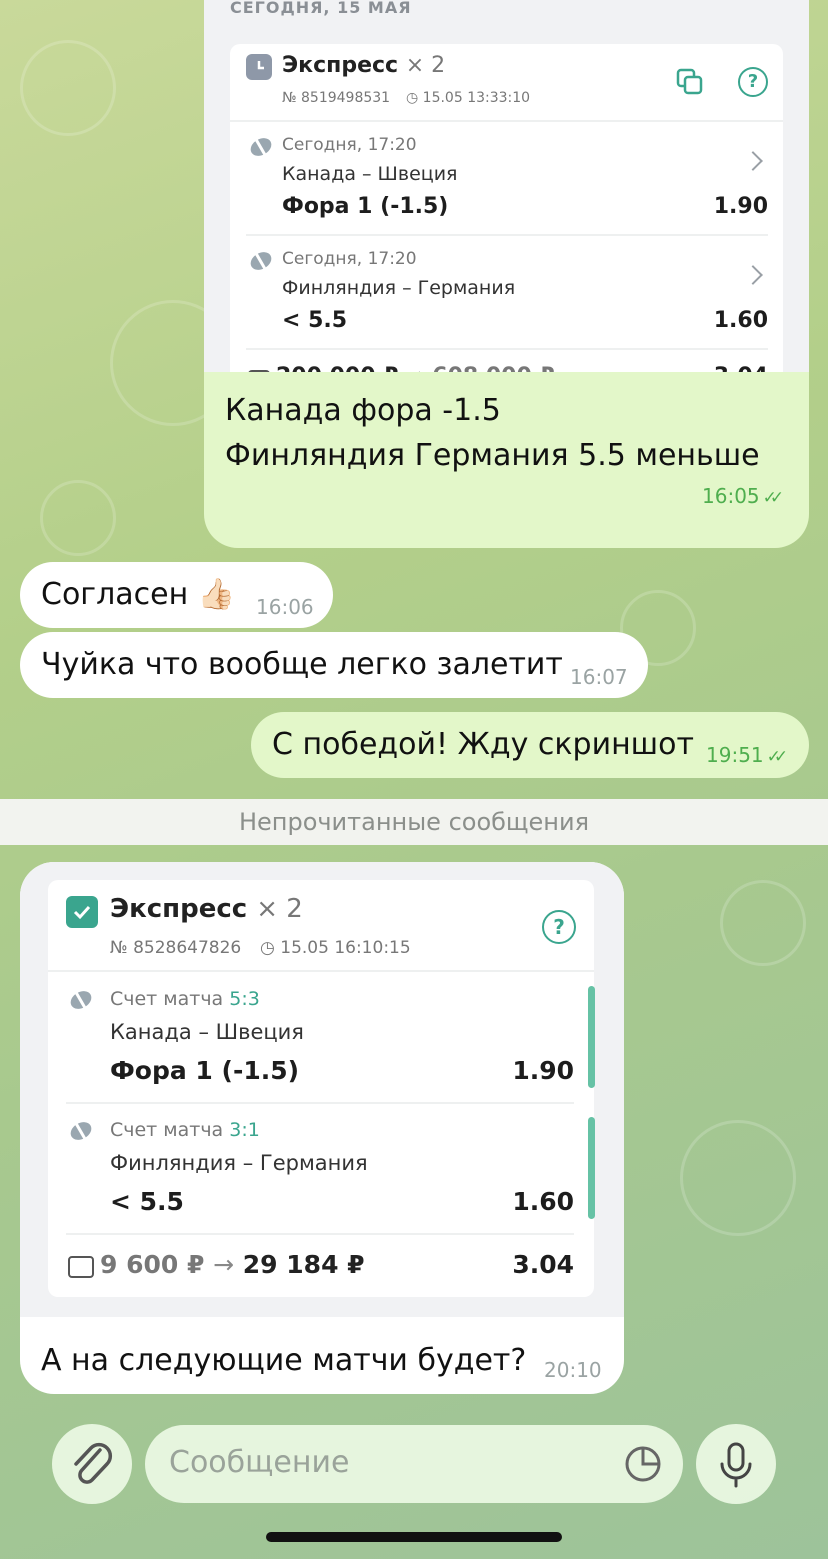 The height and width of the screenshot is (1559, 828). Describe the element at coordinates (414, 822) in the screenshot. I see `unread-messages-divider: Непрочитанные сообщения` at that location.